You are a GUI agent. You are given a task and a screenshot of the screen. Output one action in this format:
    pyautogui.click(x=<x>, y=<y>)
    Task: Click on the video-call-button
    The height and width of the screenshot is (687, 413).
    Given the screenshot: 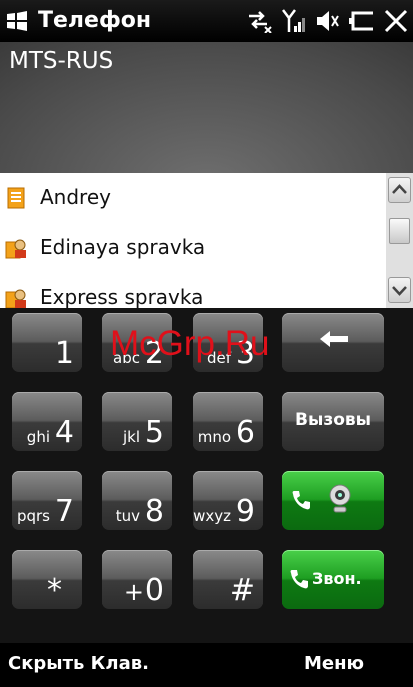 What is the action you would take?
    pyautogui.click(x=333, y=500)
    